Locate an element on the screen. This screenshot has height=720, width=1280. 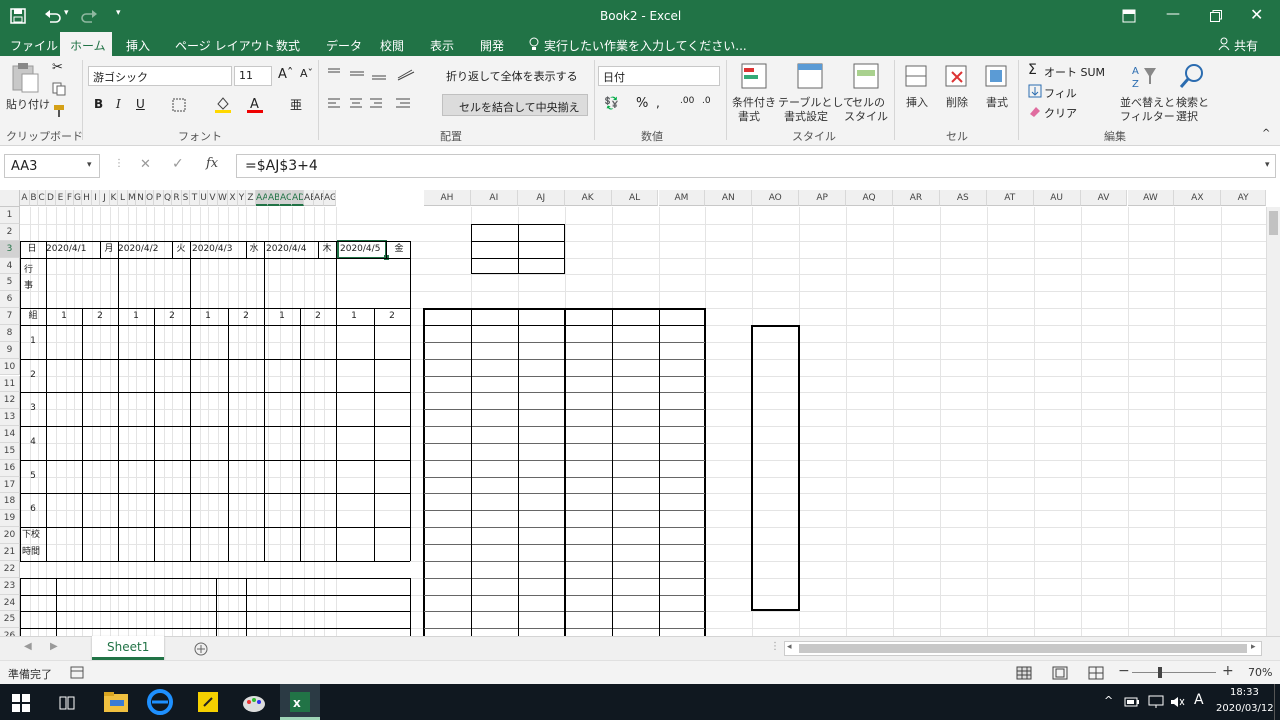
delete-cells-icon is located at coordinates (957, 76).